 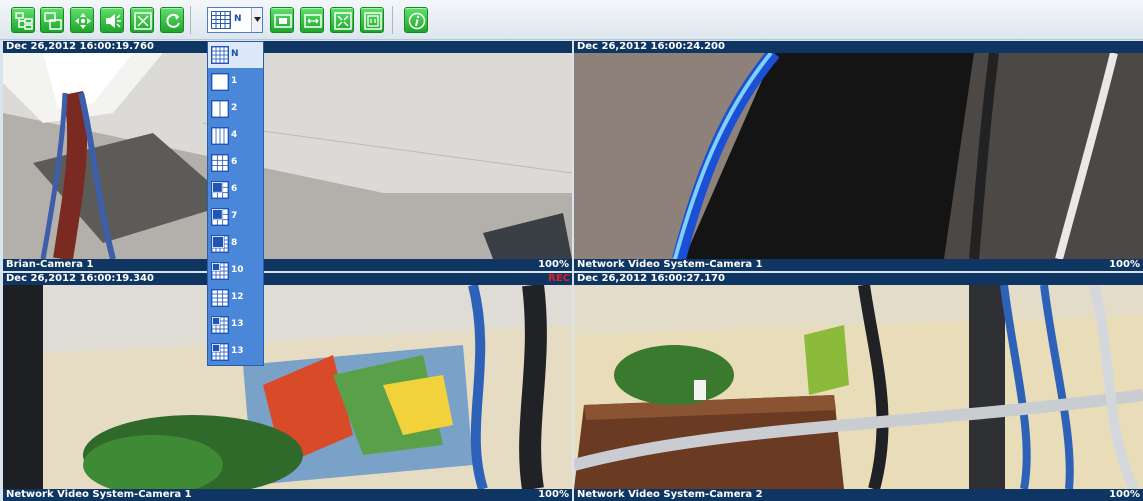 I want to click on refresh-button, so click(x=172, y=20).